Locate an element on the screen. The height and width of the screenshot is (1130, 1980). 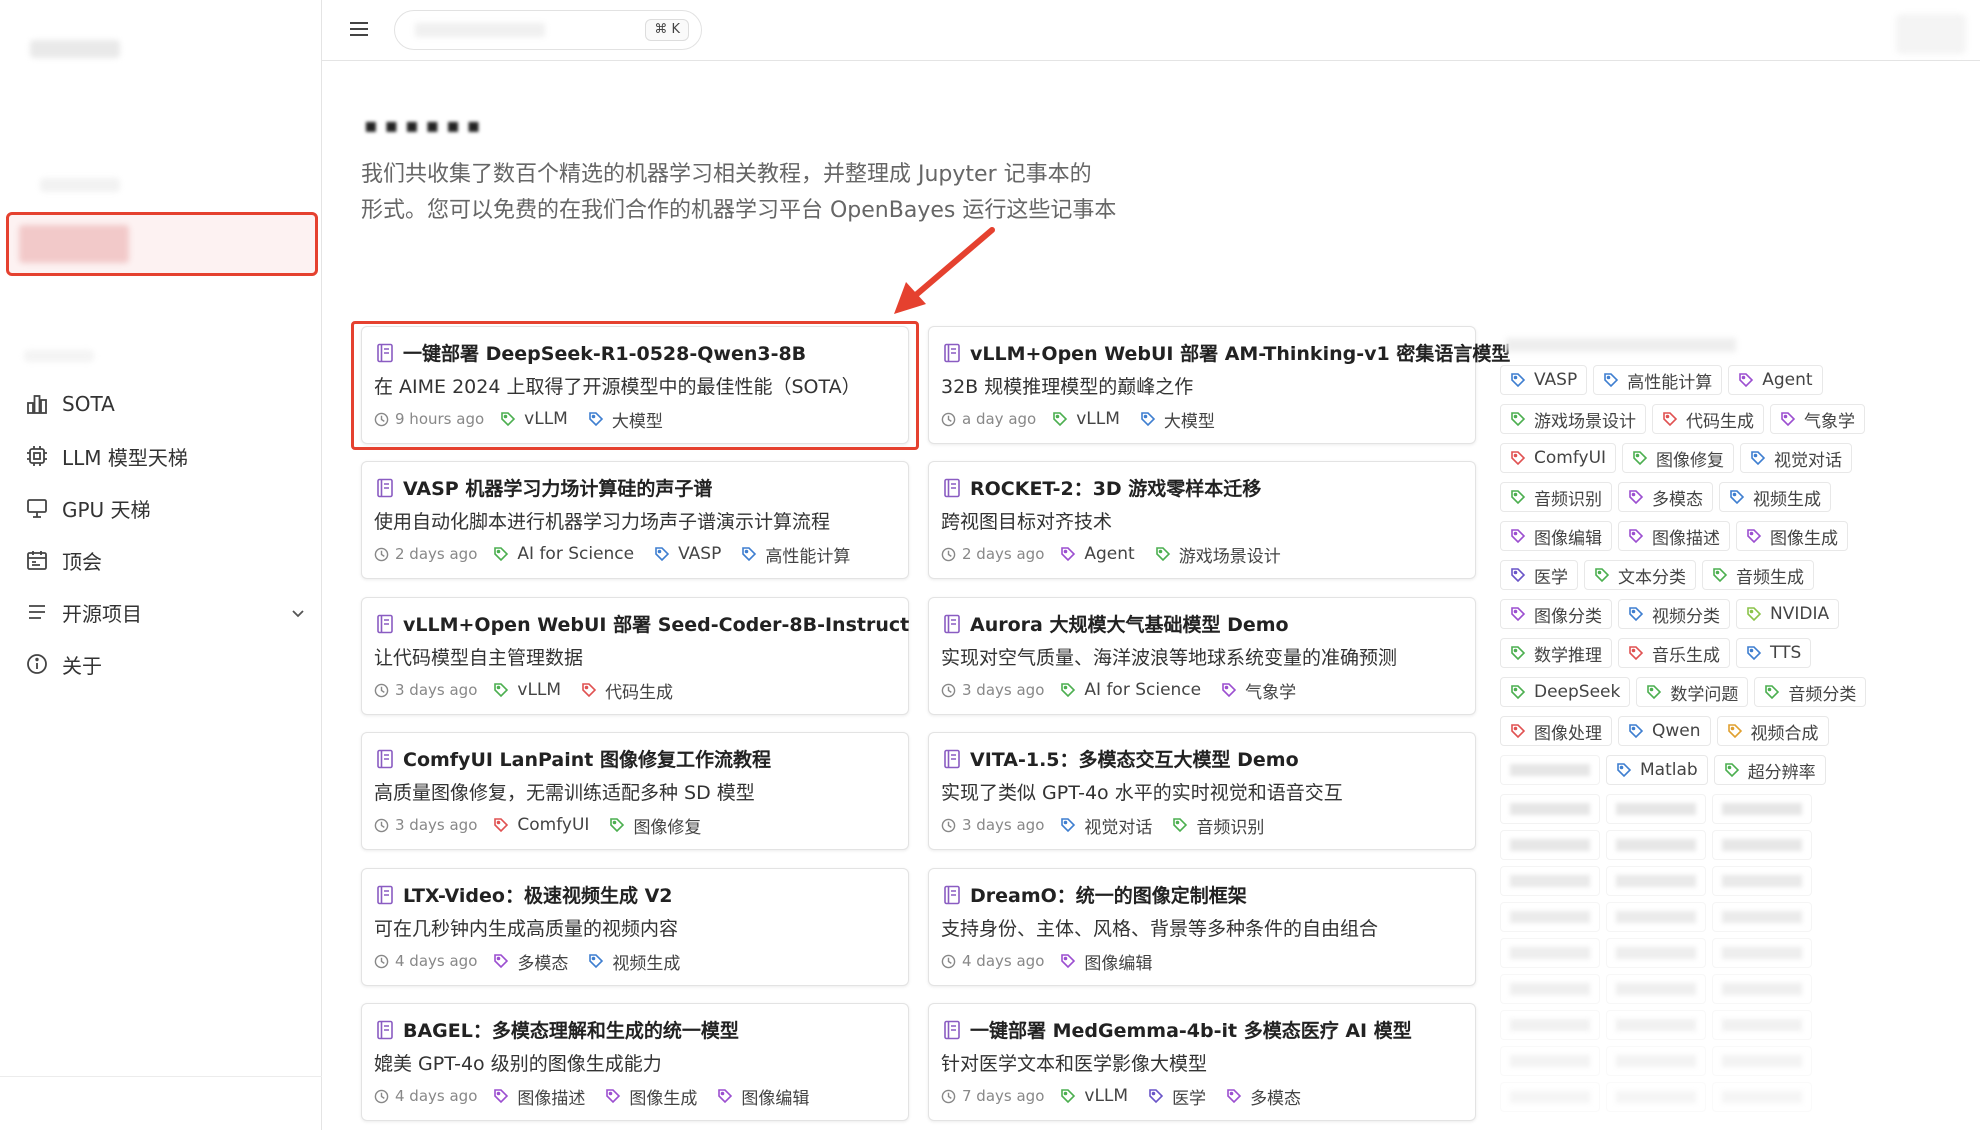
tag-cloud-item: 气象学 is located at coordinates (1817, 419).